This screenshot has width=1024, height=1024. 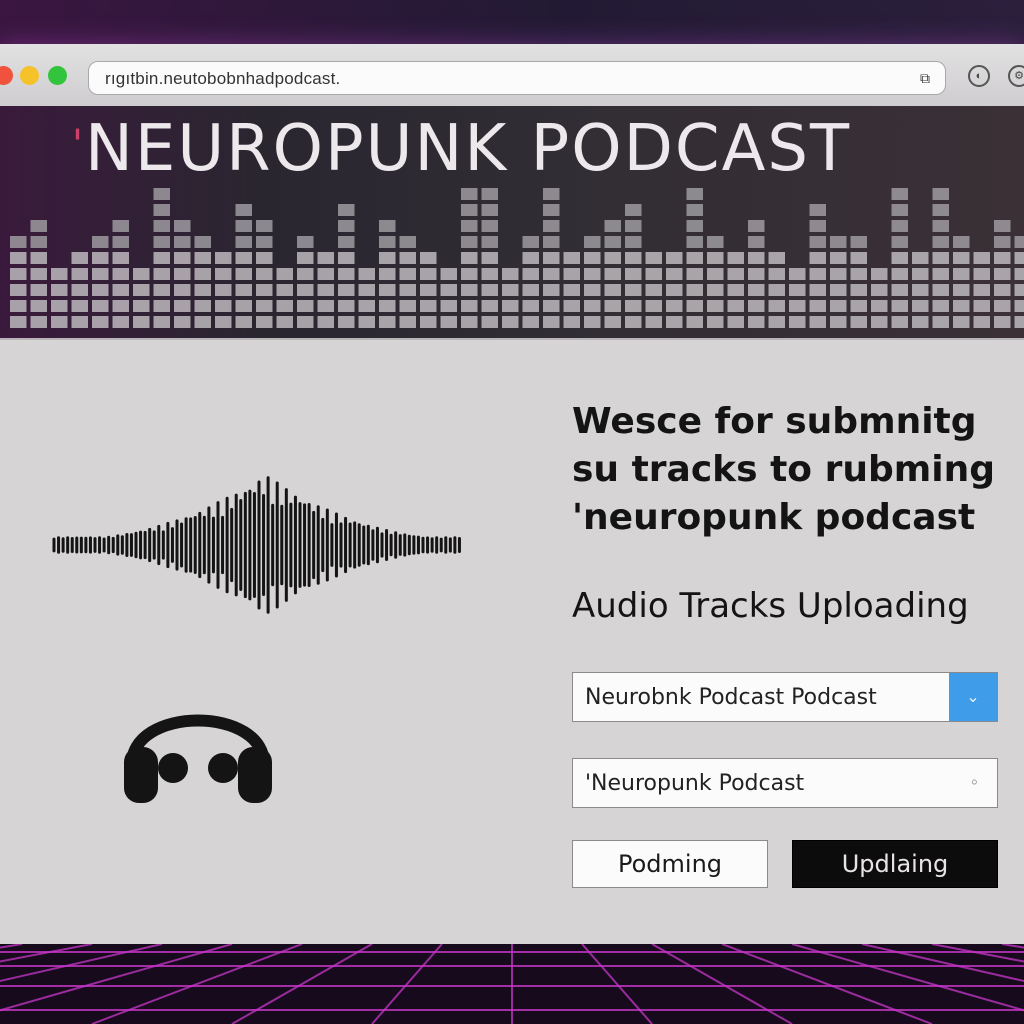 I want to click on reader-icon: ⧉, so click(x=925, y=78).